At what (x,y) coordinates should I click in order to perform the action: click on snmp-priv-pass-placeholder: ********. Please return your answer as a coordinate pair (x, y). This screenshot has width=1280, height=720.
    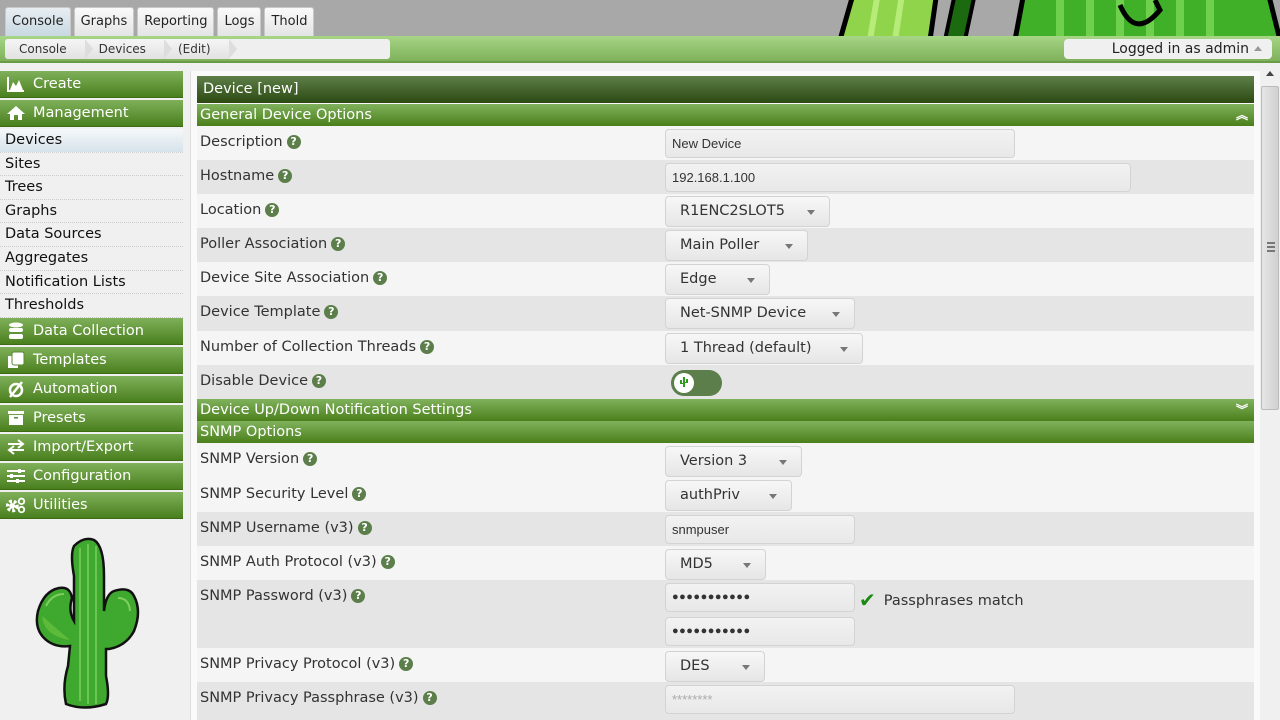
    Looking at the image, I should click on (692, 699).